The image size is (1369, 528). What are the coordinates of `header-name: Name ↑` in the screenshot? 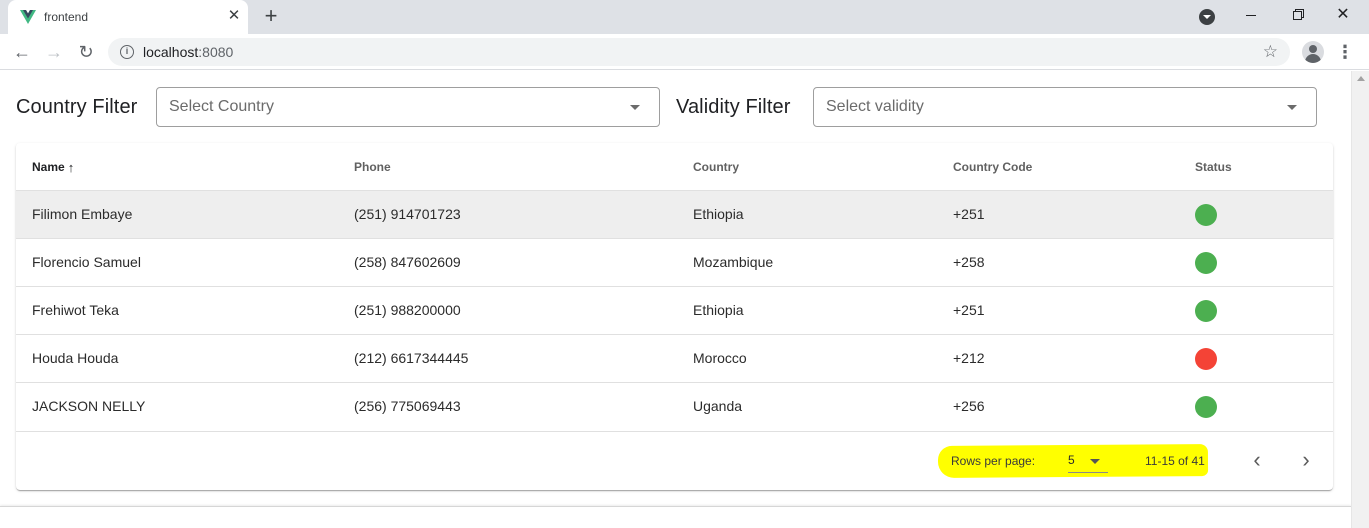 It's located at (53, 167).